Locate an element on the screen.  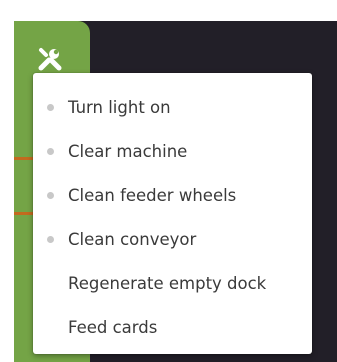
tools-button is located at coordinates (50, 59).